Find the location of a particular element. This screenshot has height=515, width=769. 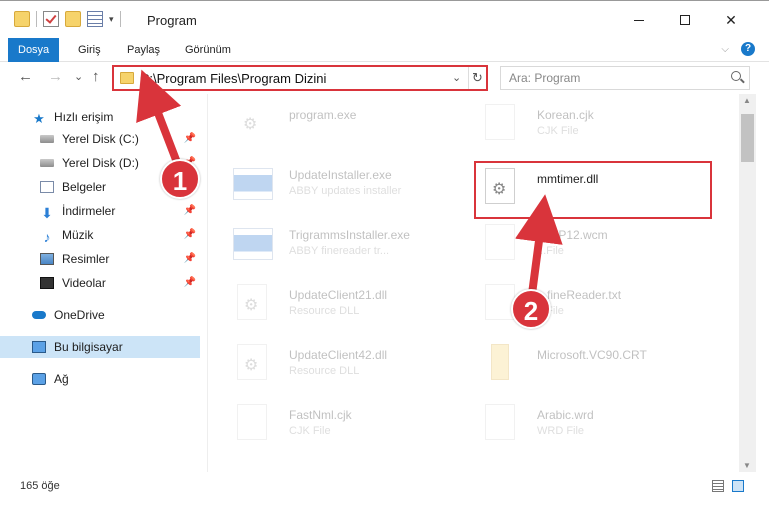

large-icons-view-icon is located at coordinates (738, 486).